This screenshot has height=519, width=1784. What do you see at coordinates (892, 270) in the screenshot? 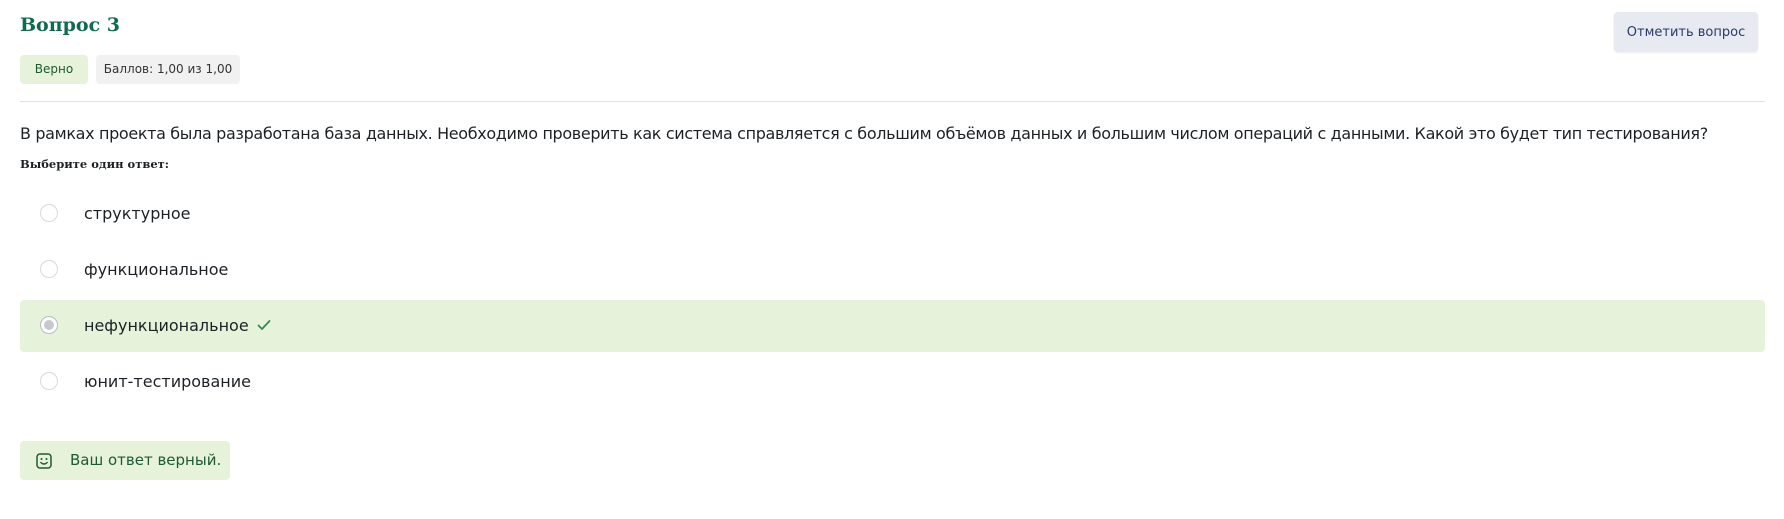
I see `answer-option: функциональное` at bounding box center [892, 270].